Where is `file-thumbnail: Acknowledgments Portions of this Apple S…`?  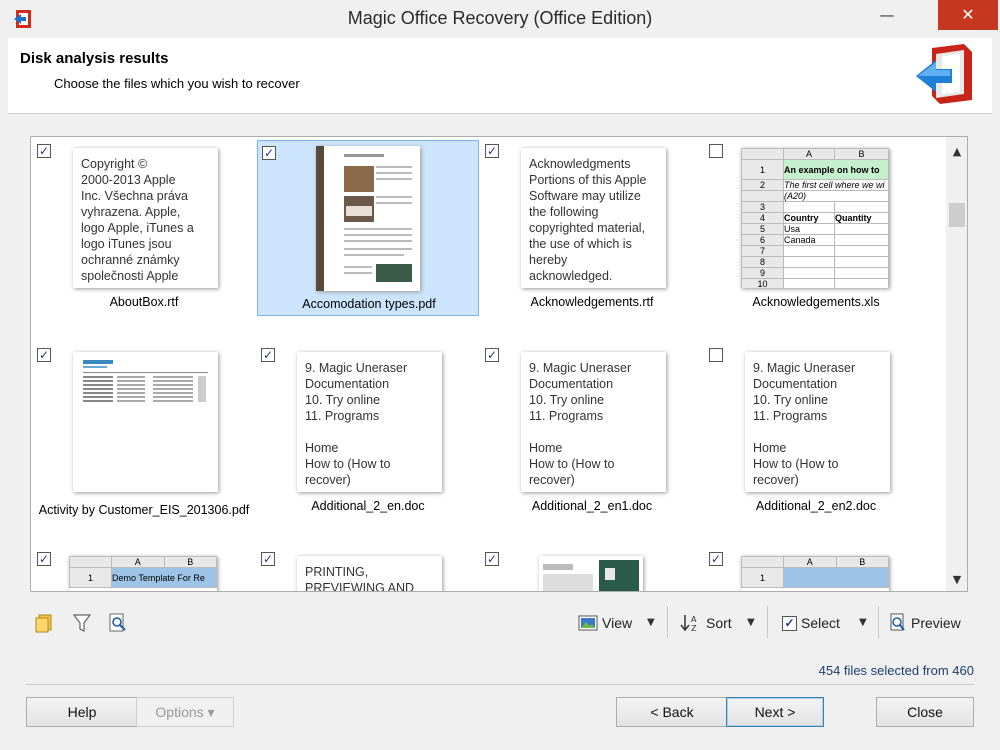
file-thumbnail: Acknowledgments Portions of this Apple S… is located at coordinates (593, 218).